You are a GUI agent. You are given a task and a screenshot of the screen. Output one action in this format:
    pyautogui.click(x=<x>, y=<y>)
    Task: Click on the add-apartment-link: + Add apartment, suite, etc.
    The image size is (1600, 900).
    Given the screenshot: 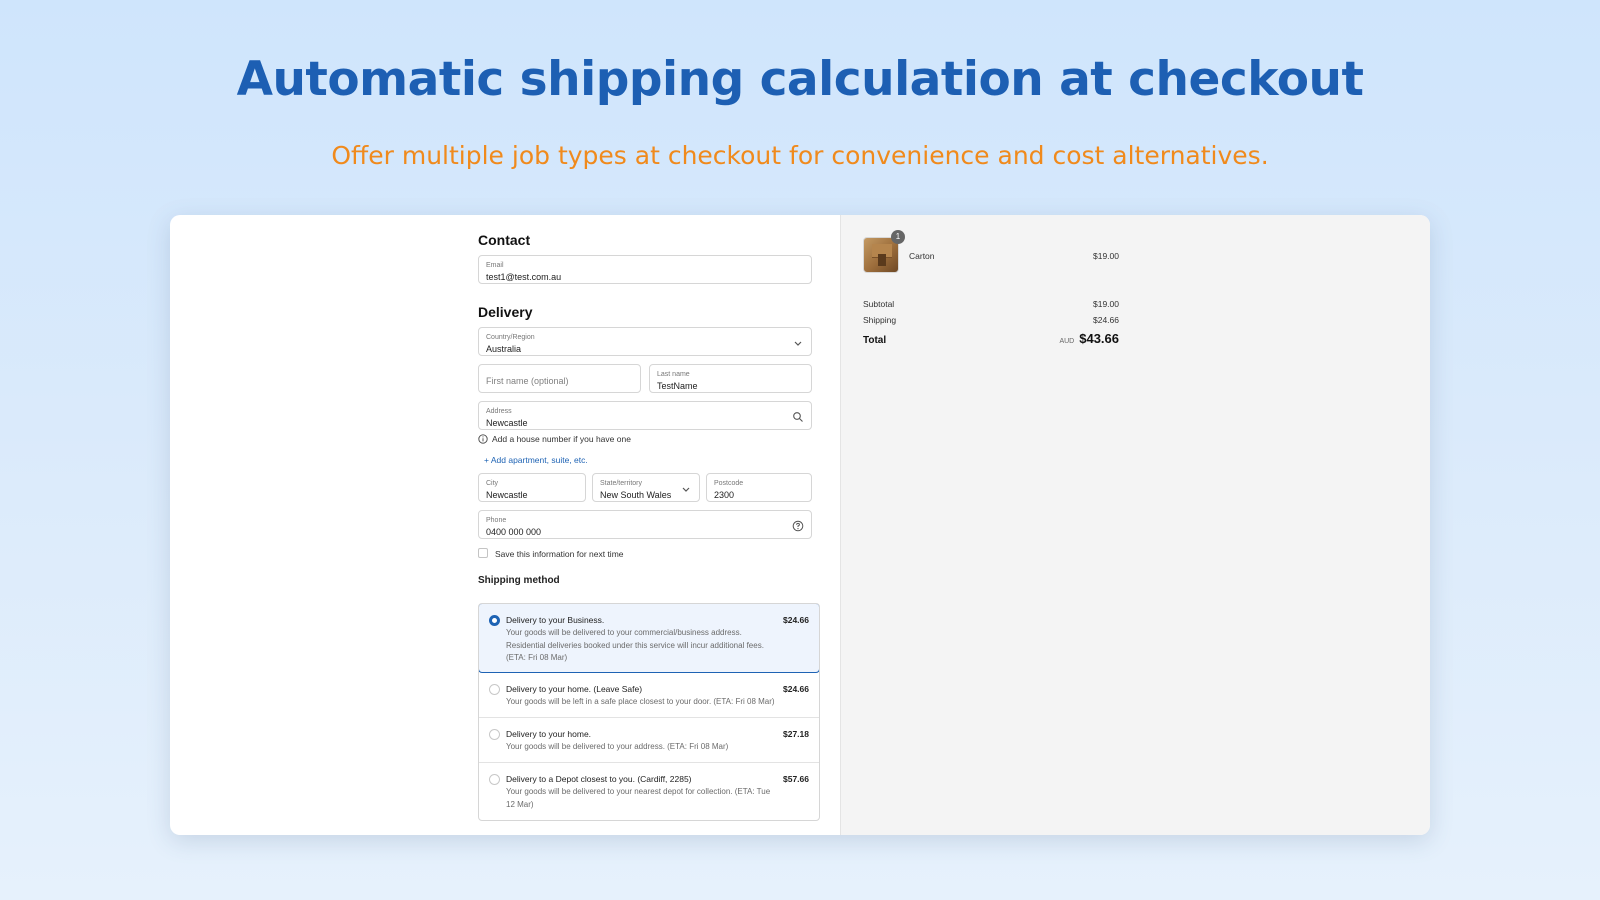 What is the action you would take?
    pyautogui.click(x=536, y=460)
    